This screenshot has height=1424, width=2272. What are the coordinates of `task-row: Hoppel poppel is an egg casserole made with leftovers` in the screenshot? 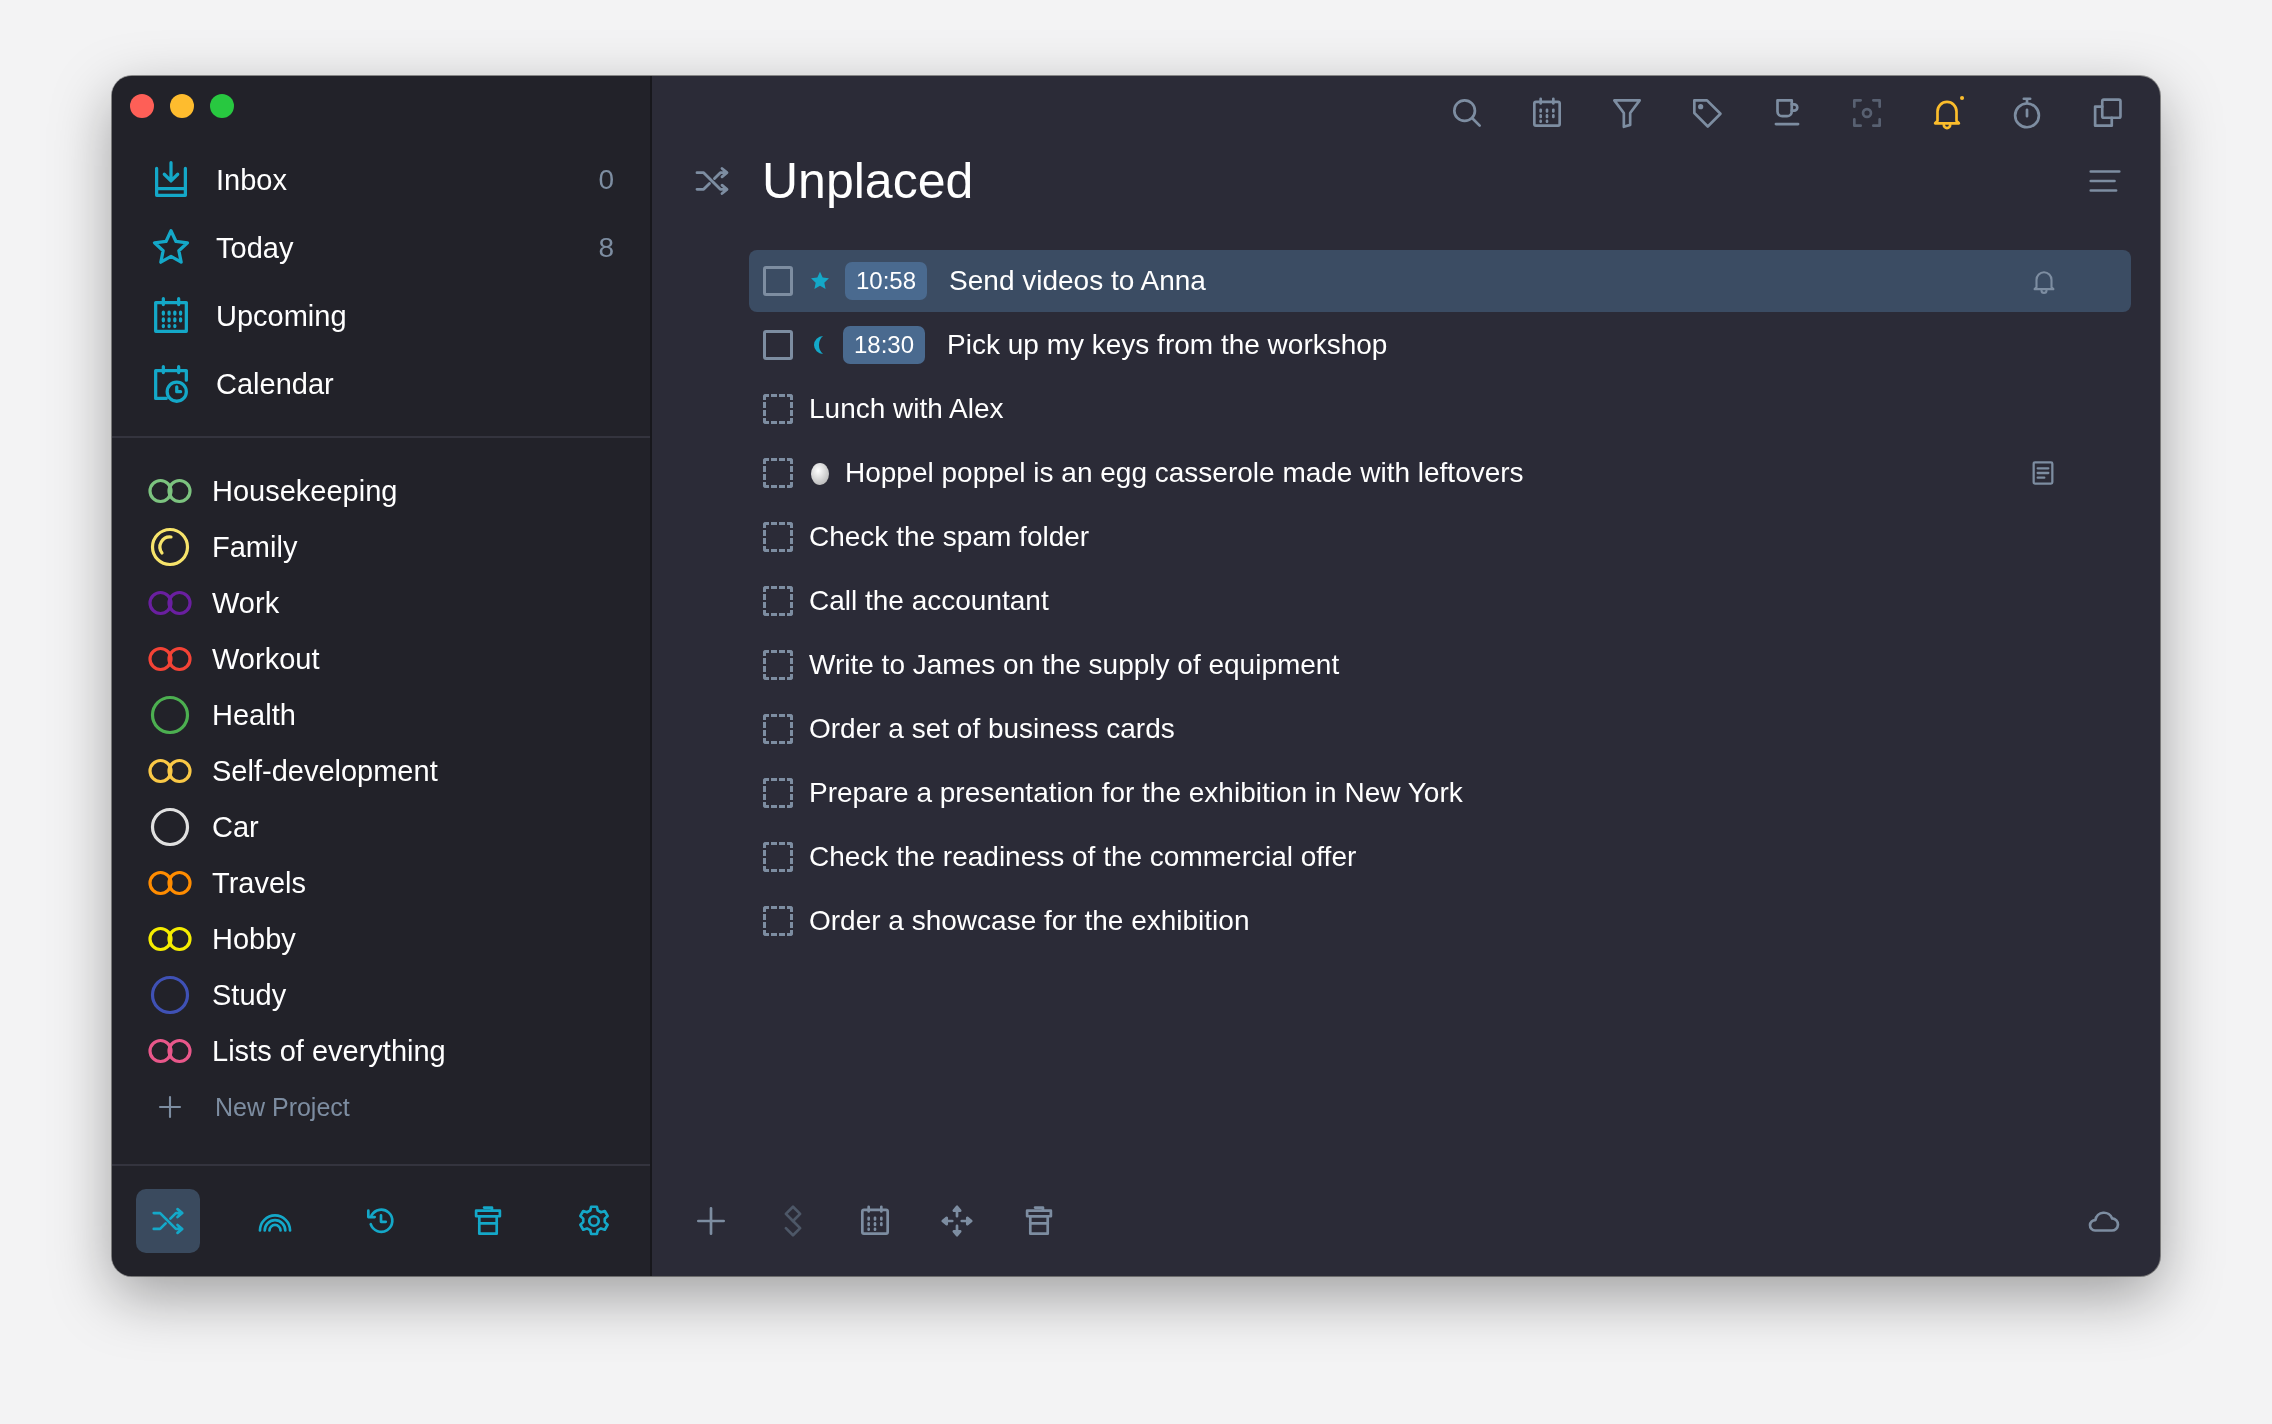 It's located at (1440, 473).